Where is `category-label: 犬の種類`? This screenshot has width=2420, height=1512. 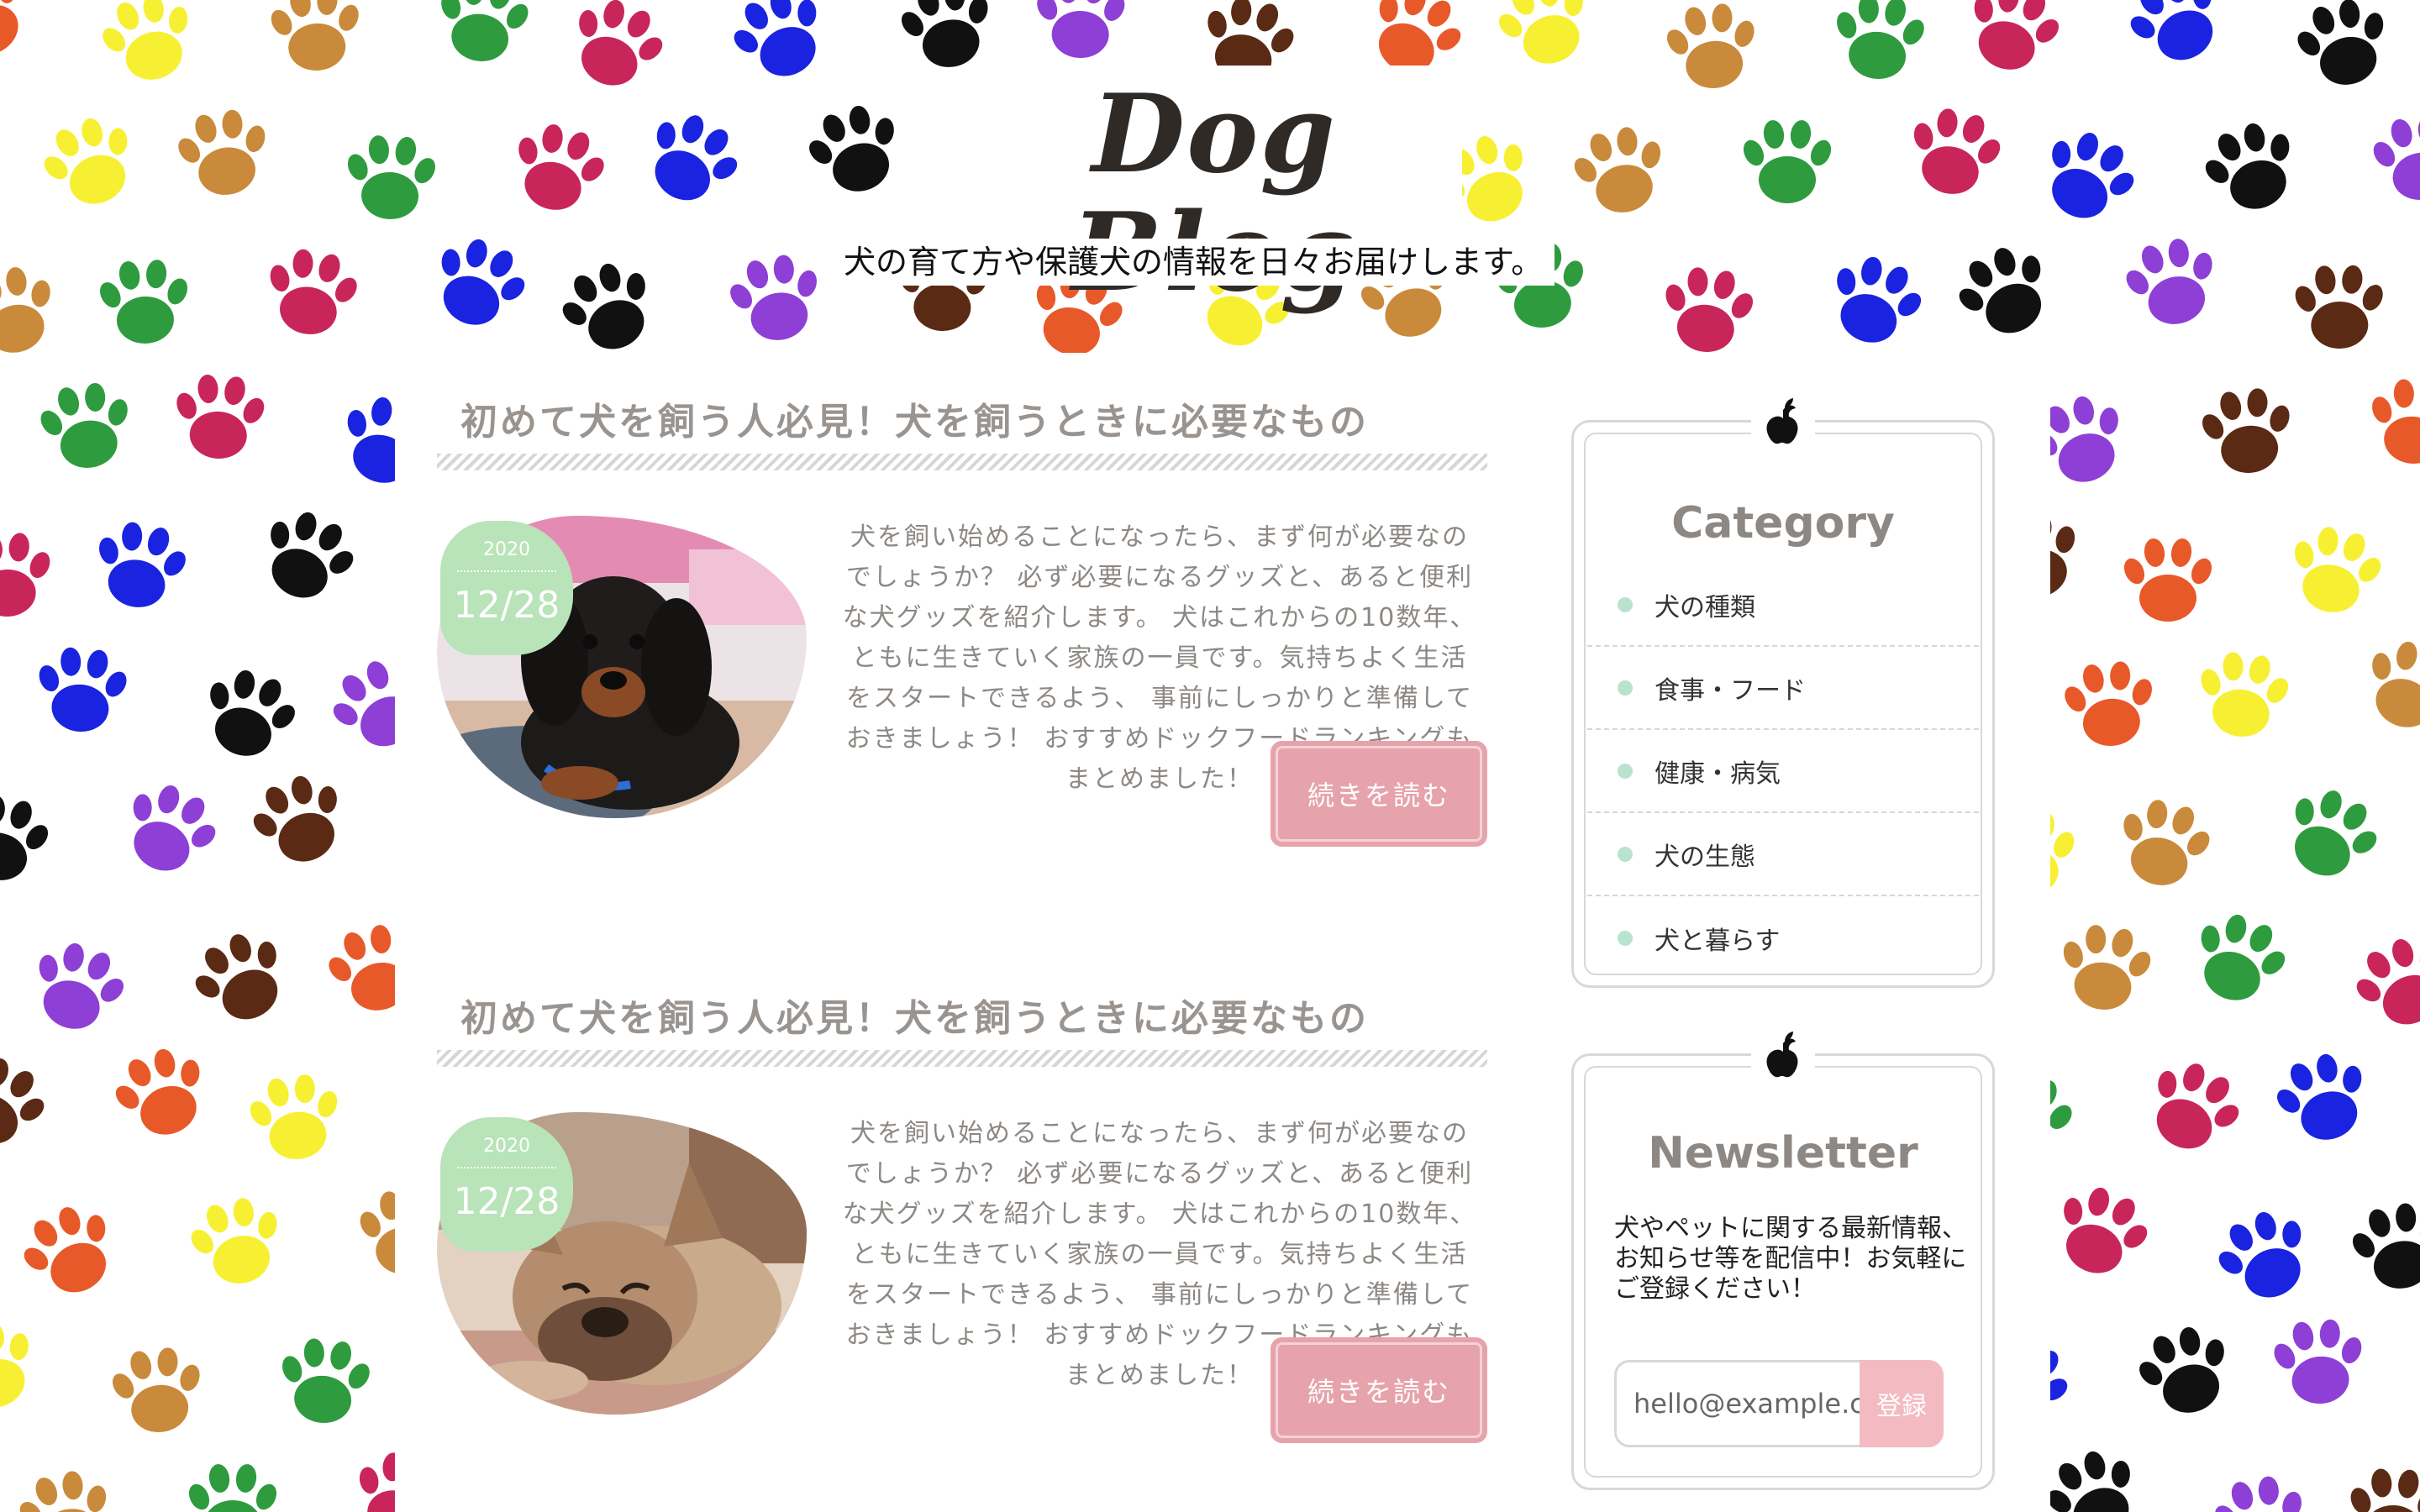 category-label: 犬の種類 is located at coordinates (1705, 607).